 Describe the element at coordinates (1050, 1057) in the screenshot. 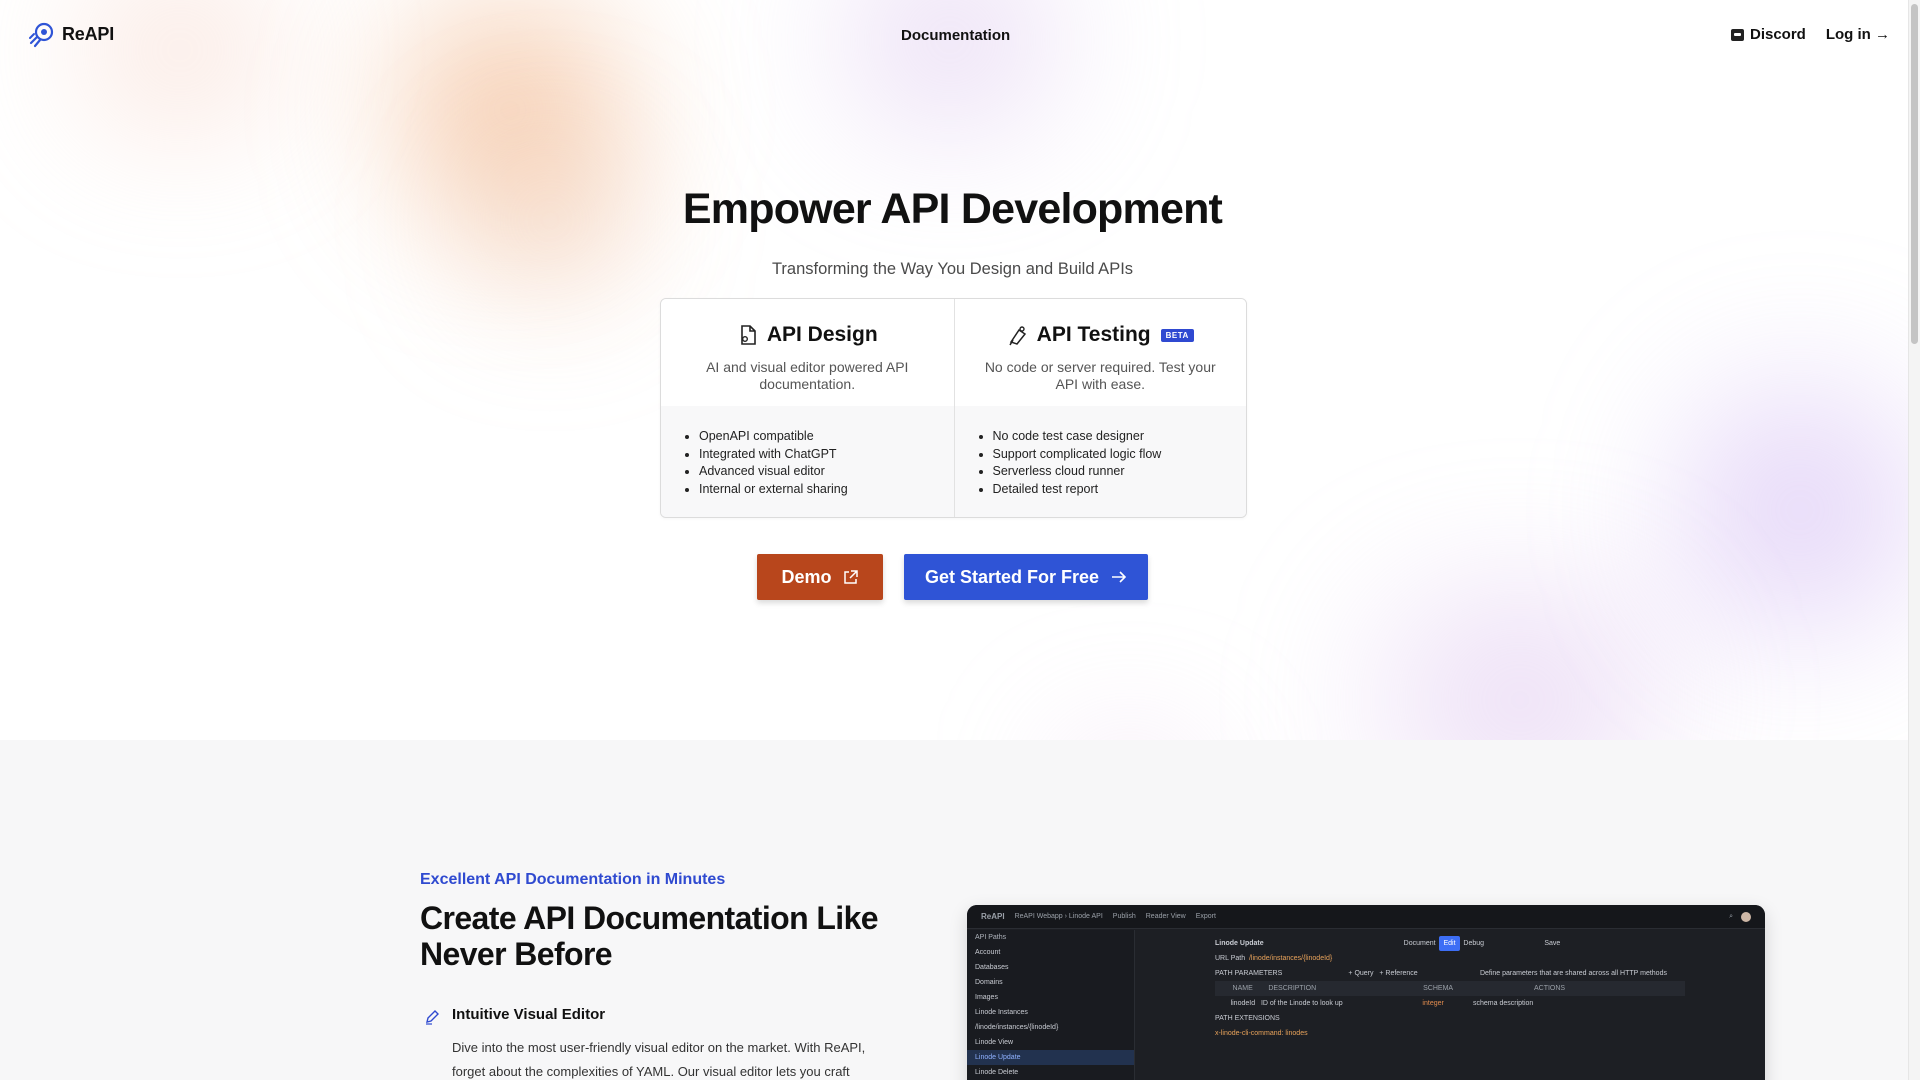

I see `mock-sidebar-item: Linode Update` at that location.